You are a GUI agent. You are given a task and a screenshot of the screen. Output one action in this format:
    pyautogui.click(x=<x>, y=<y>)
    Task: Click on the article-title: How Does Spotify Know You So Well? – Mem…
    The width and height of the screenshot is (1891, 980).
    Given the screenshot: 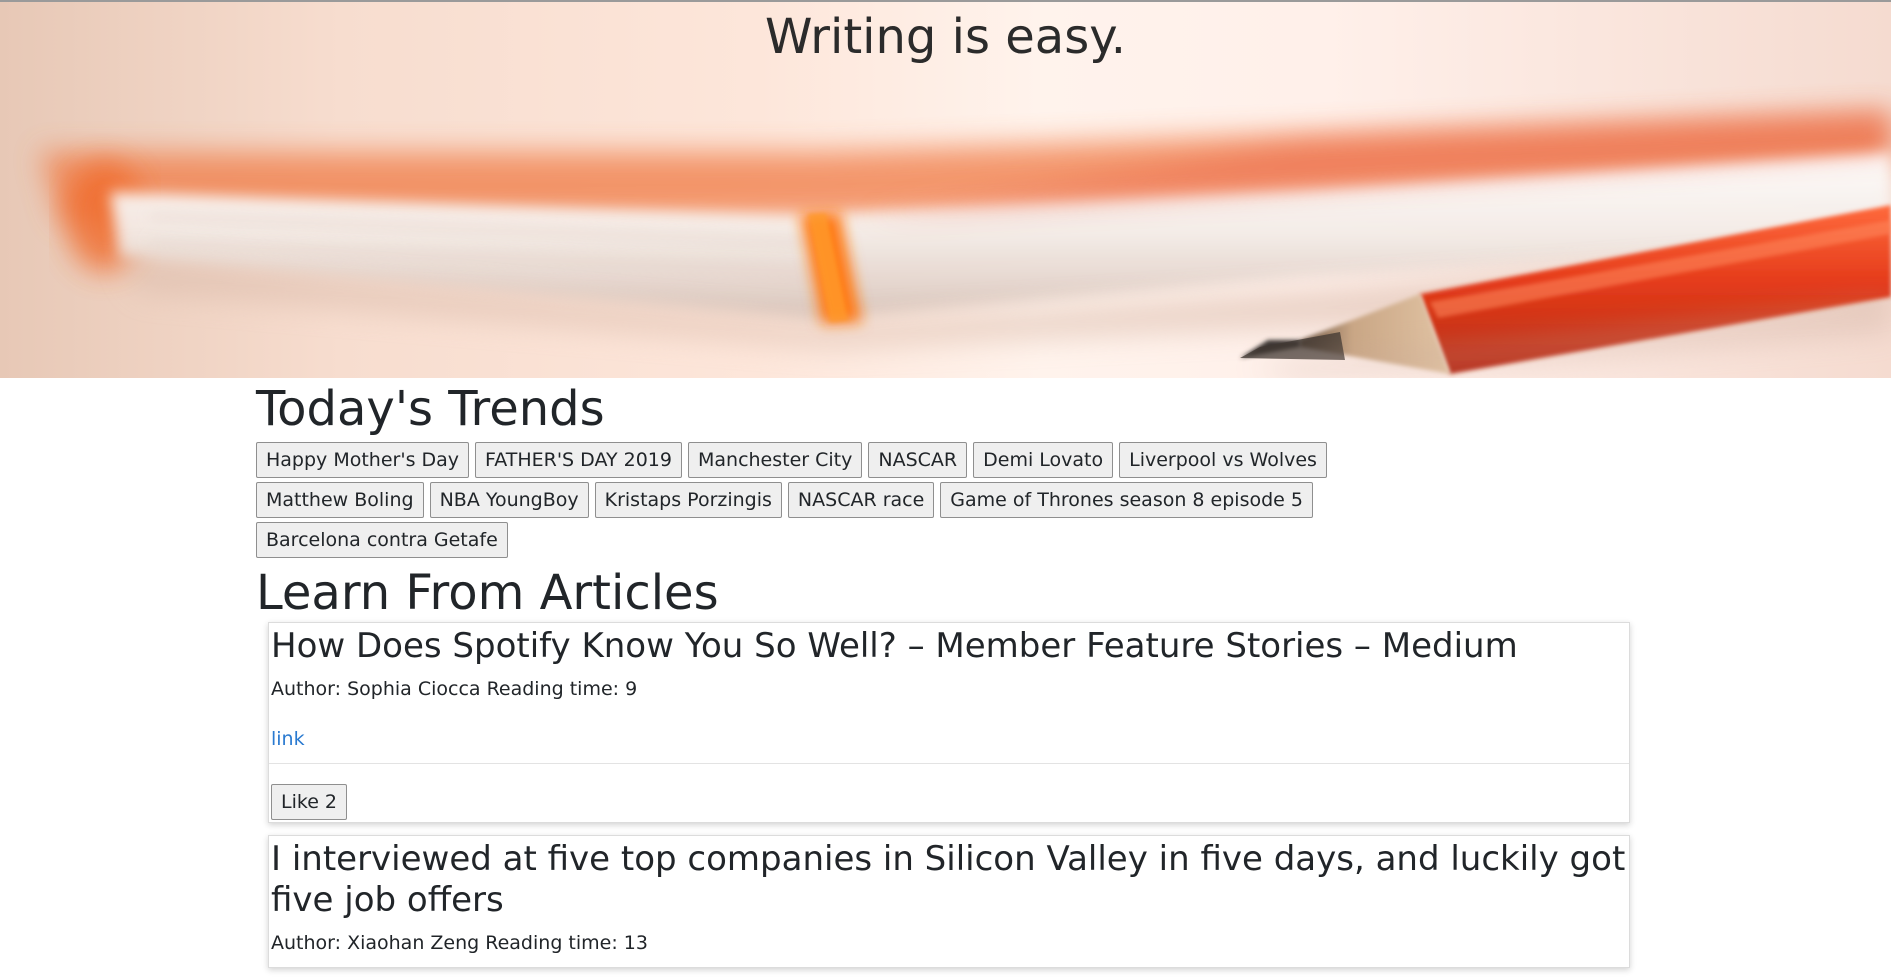 What is the action you would take?
    pyautogui.click(x=894, y=646)
    